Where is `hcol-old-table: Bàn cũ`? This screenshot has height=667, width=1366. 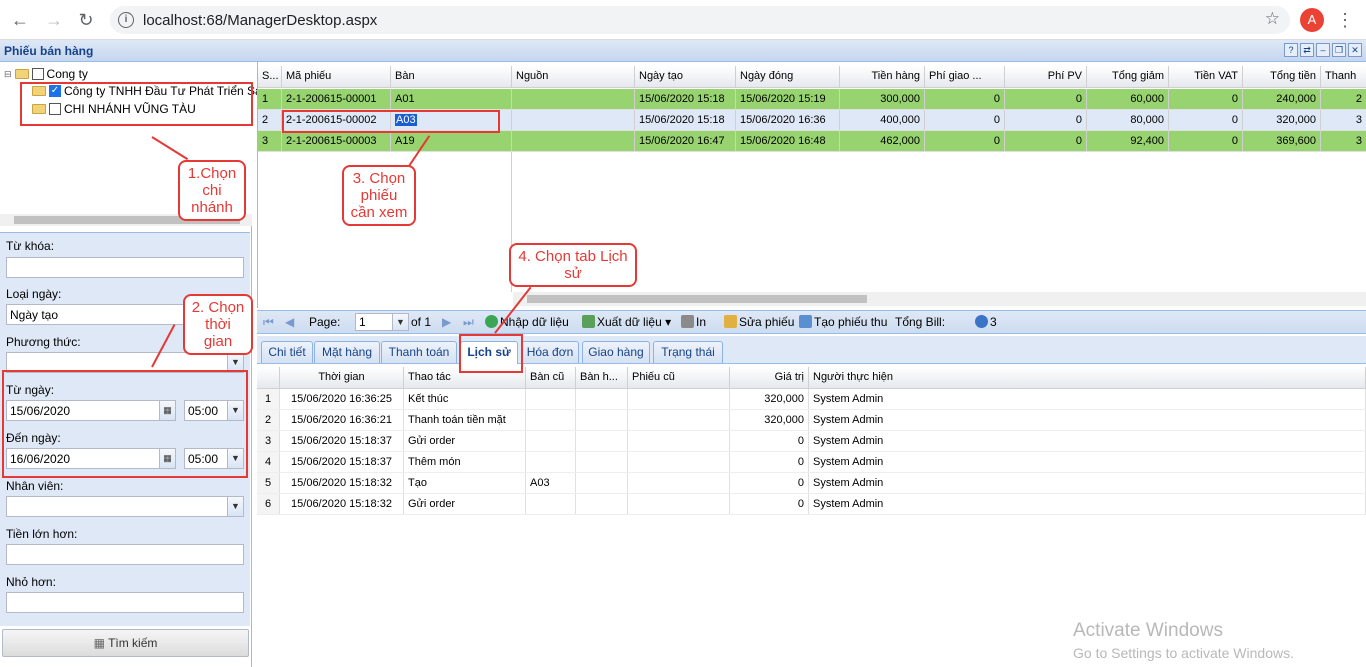 hcol-old-table: Bàn cũ is located at coordinates (551, 377).